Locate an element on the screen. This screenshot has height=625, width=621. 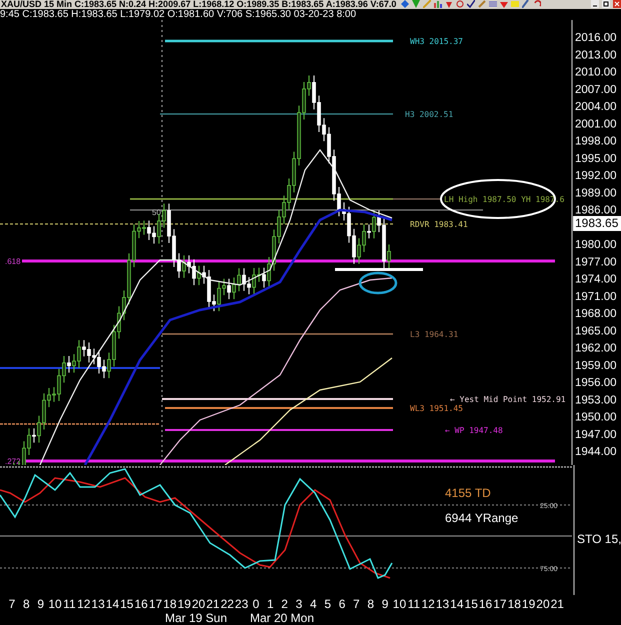
yrange-reading: 6944 YRange is located at coordinates (481, 517).